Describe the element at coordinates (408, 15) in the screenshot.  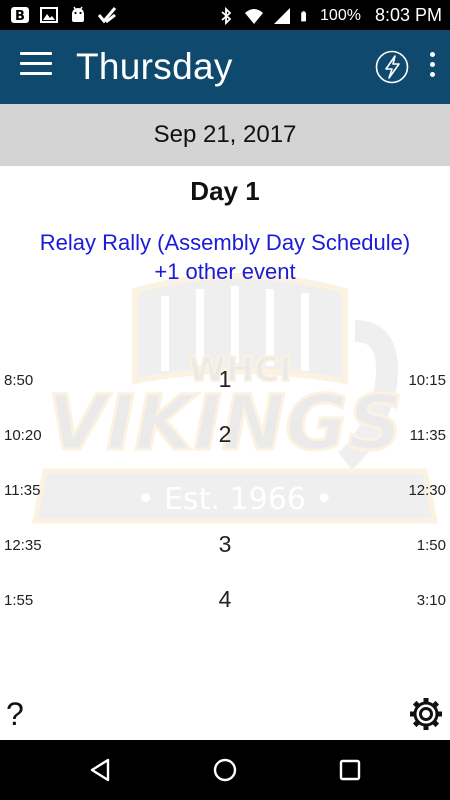
I see `status-time: 8:03 PM` at that location.